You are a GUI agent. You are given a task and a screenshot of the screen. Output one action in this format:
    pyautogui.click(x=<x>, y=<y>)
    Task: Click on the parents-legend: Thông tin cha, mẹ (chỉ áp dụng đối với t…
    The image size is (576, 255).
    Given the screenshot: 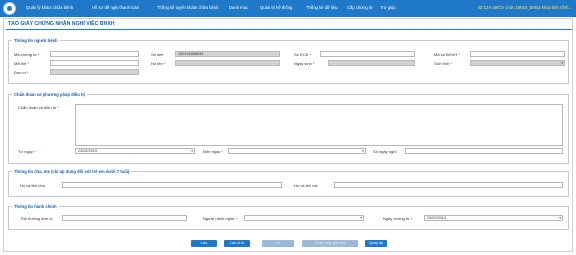 What is the action you would take?
    pyautogui.click(x=72, y=171)
    